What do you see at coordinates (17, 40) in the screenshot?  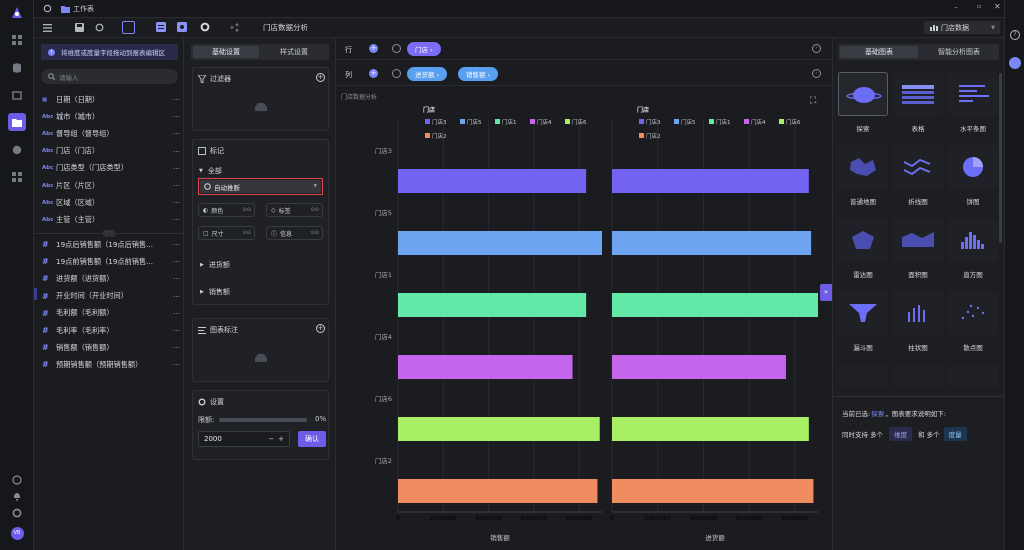 I see `grid-icon` at bounding box center [17, 40].